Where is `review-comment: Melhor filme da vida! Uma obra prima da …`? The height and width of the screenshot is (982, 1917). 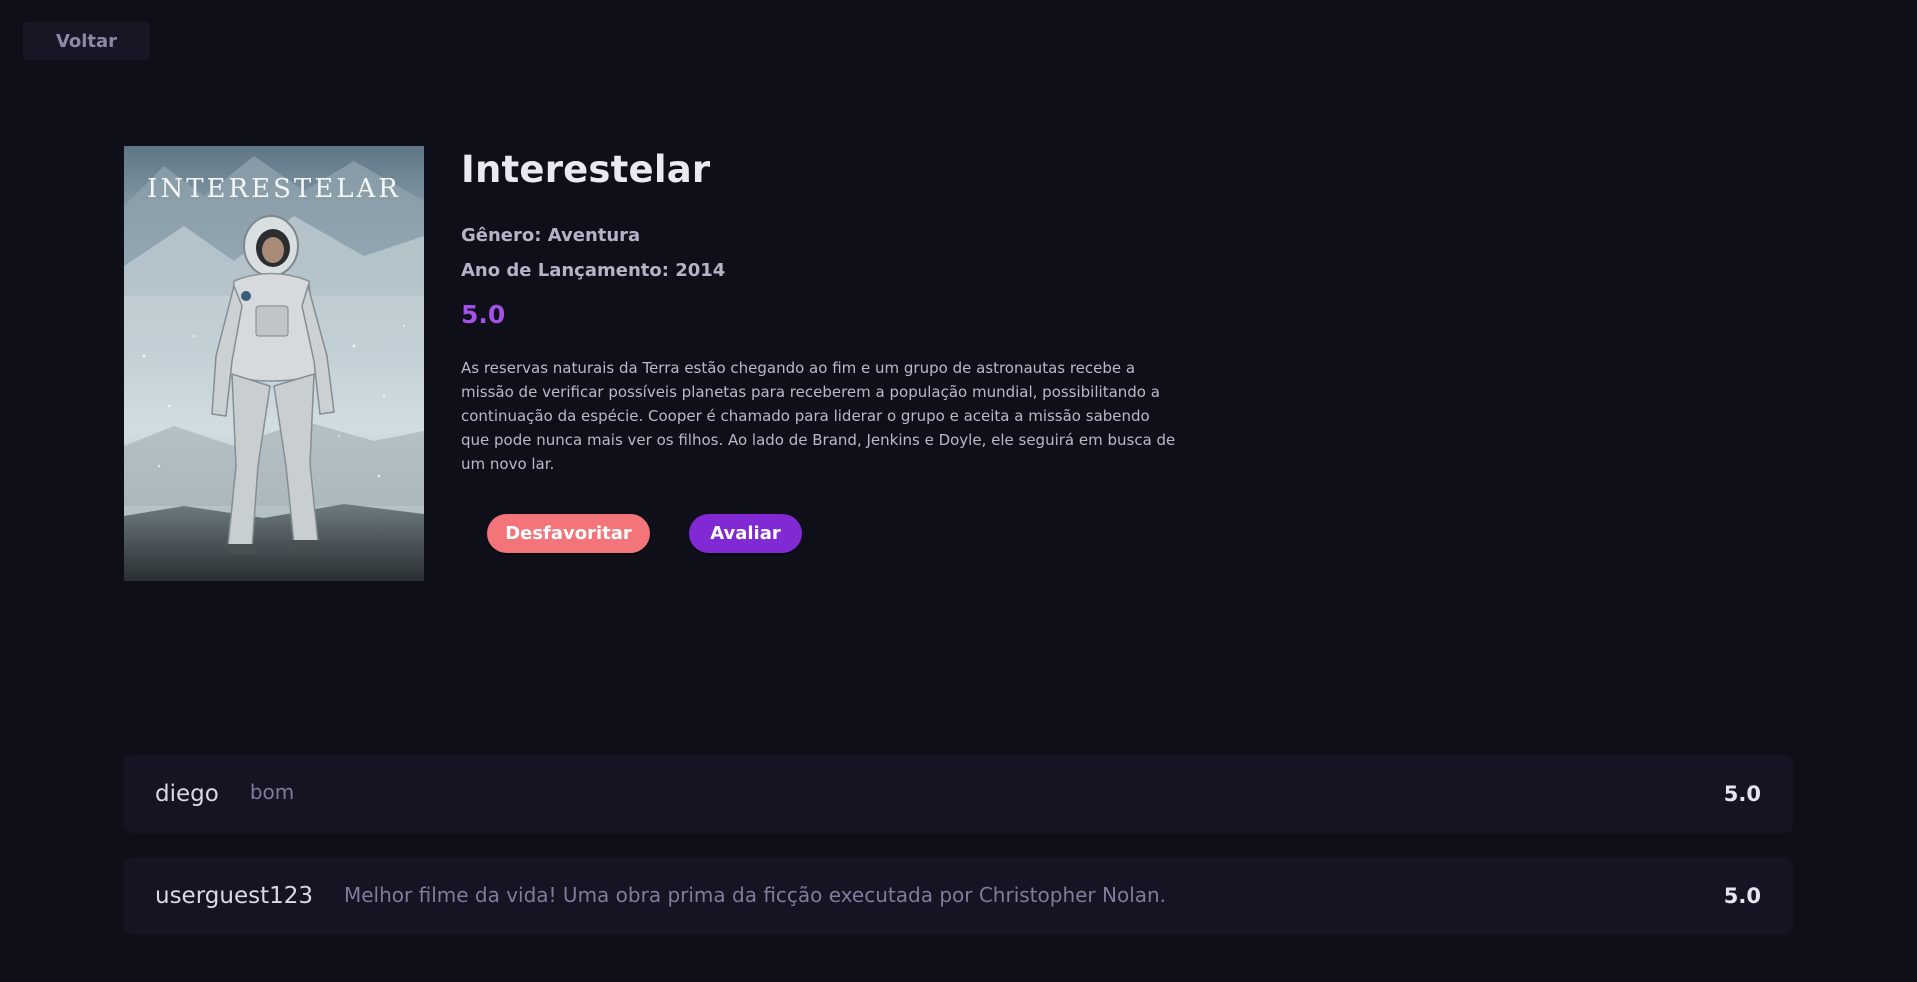 review-comment: Melhor filme da vida! Uma obra prima da … is located at coordinates (755, 895).